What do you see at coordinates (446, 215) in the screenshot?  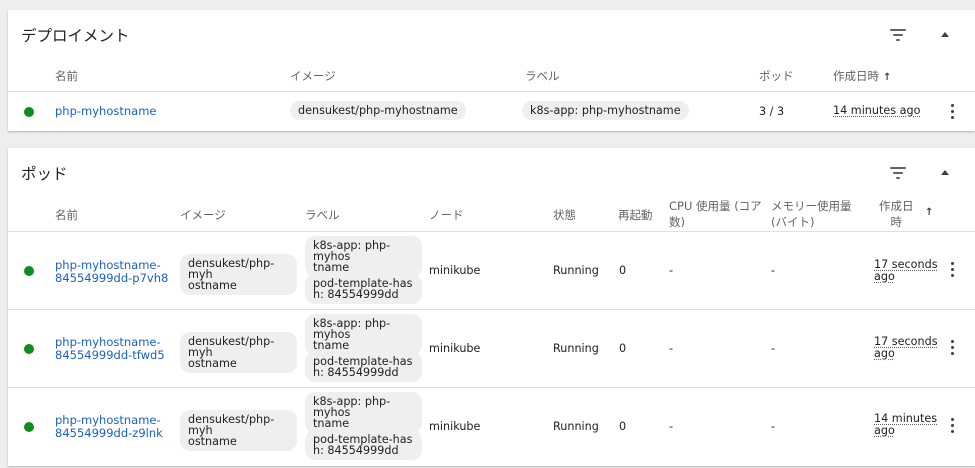 I see `col-header-node: ノード` at bounding box center [446, 215].